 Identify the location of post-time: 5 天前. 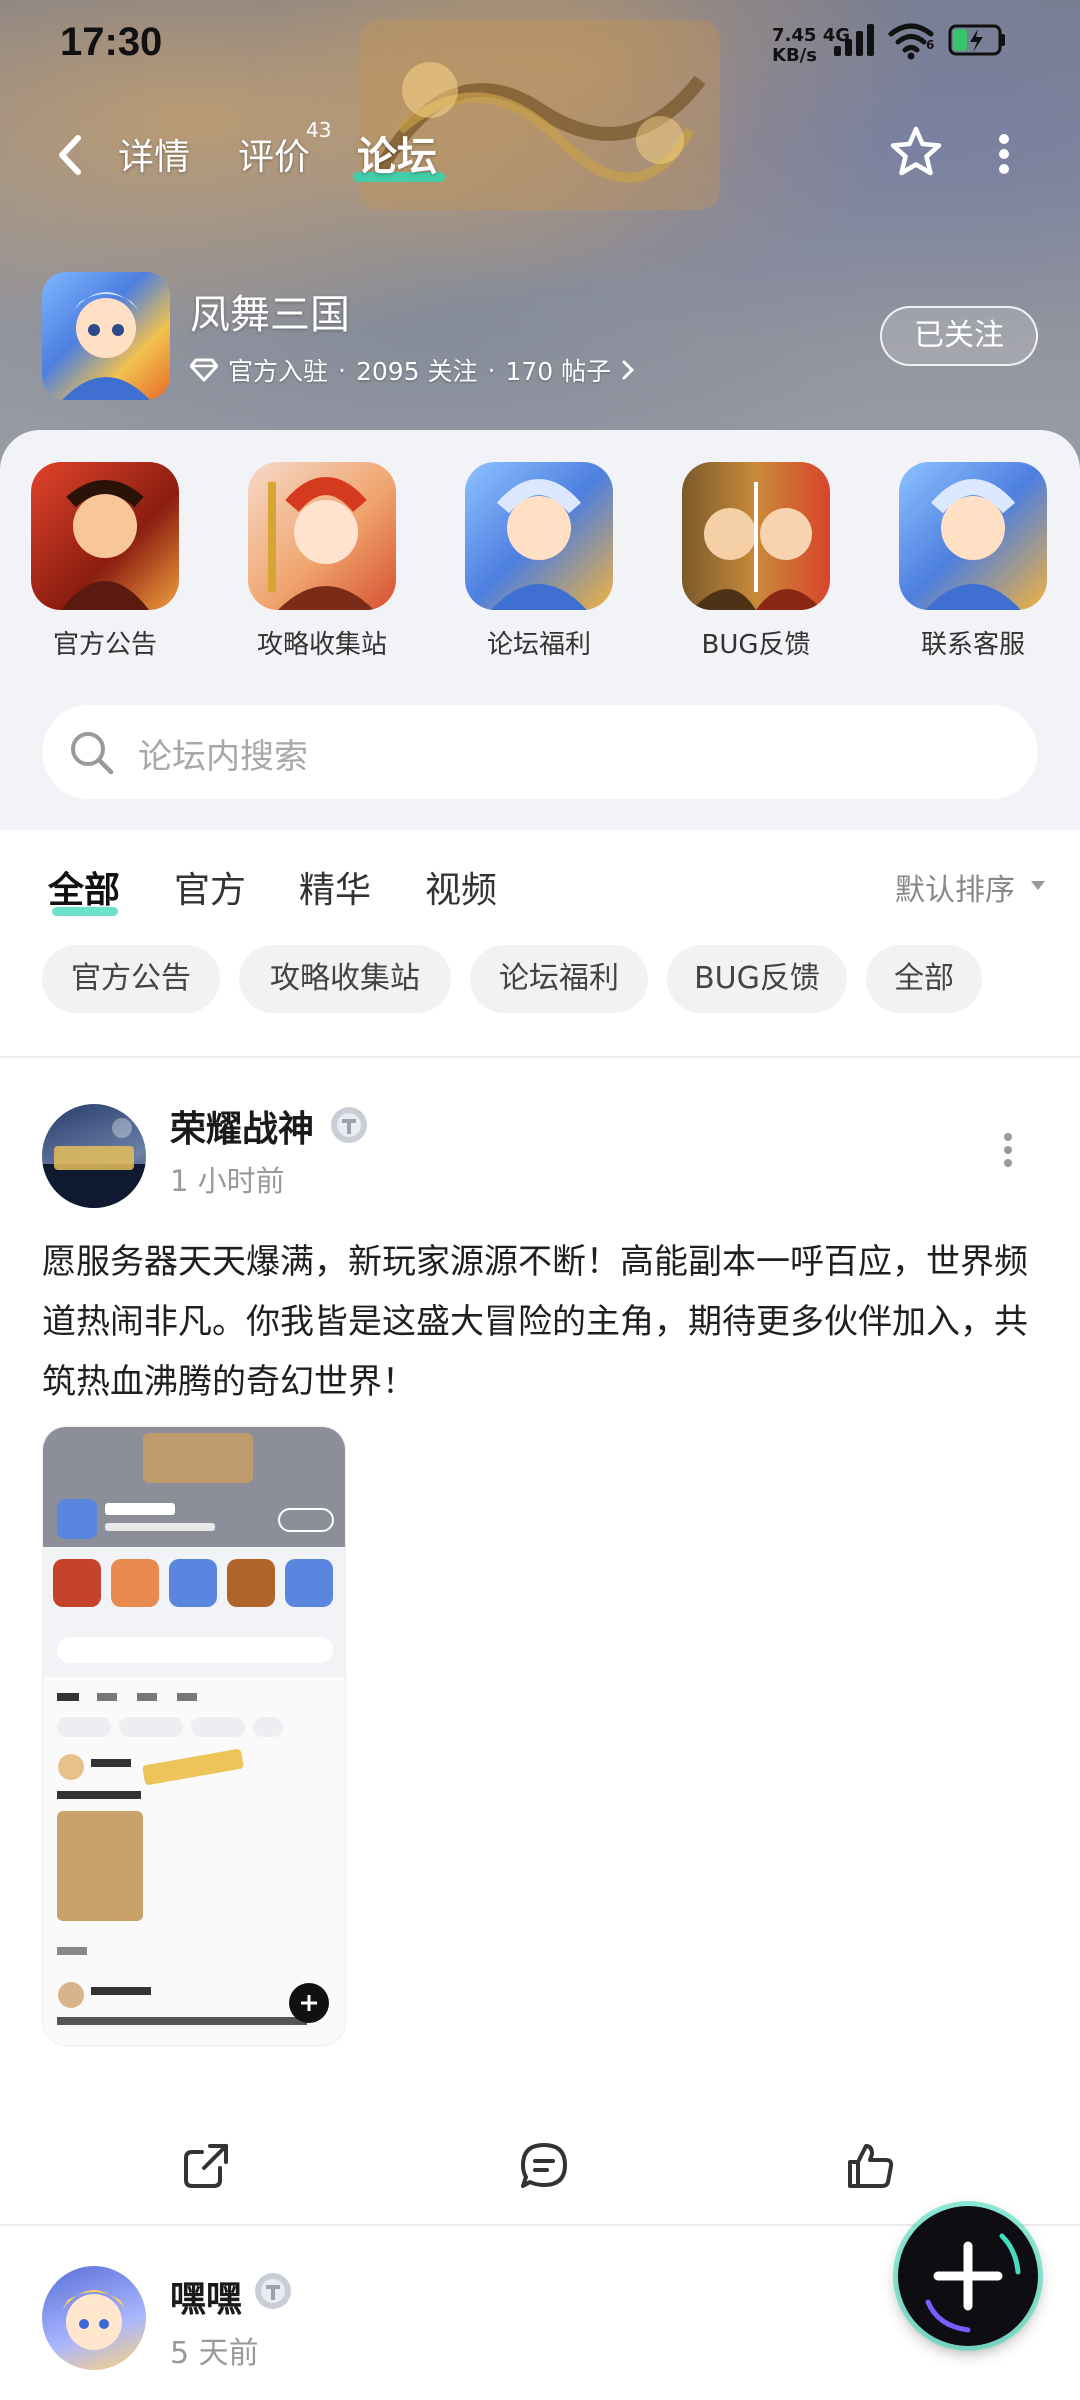
(214, 2353).